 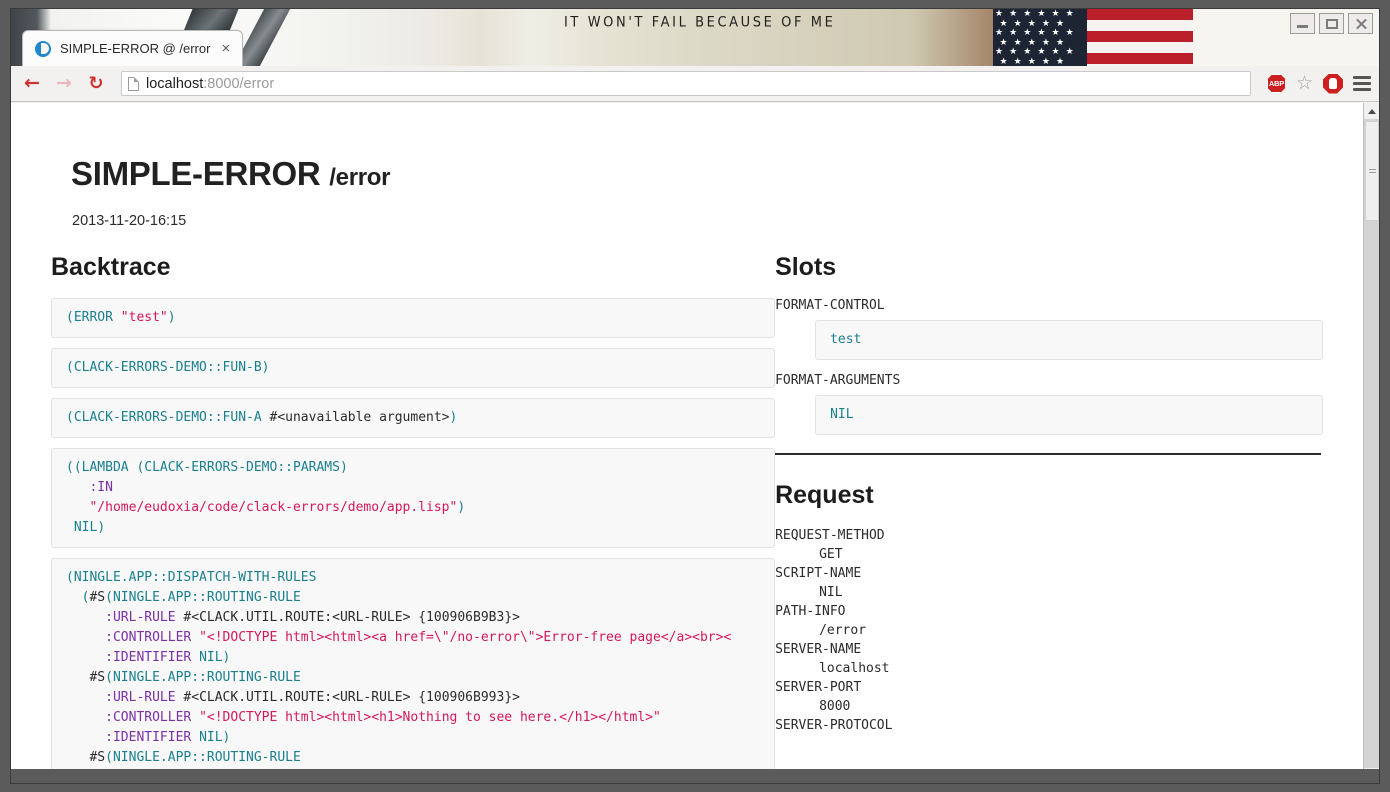 What do you see at coordinates (697, 174) in the screenshot?
I see `page-title: SIMPLE-ERROR /error` at bounding box center [697, 174].